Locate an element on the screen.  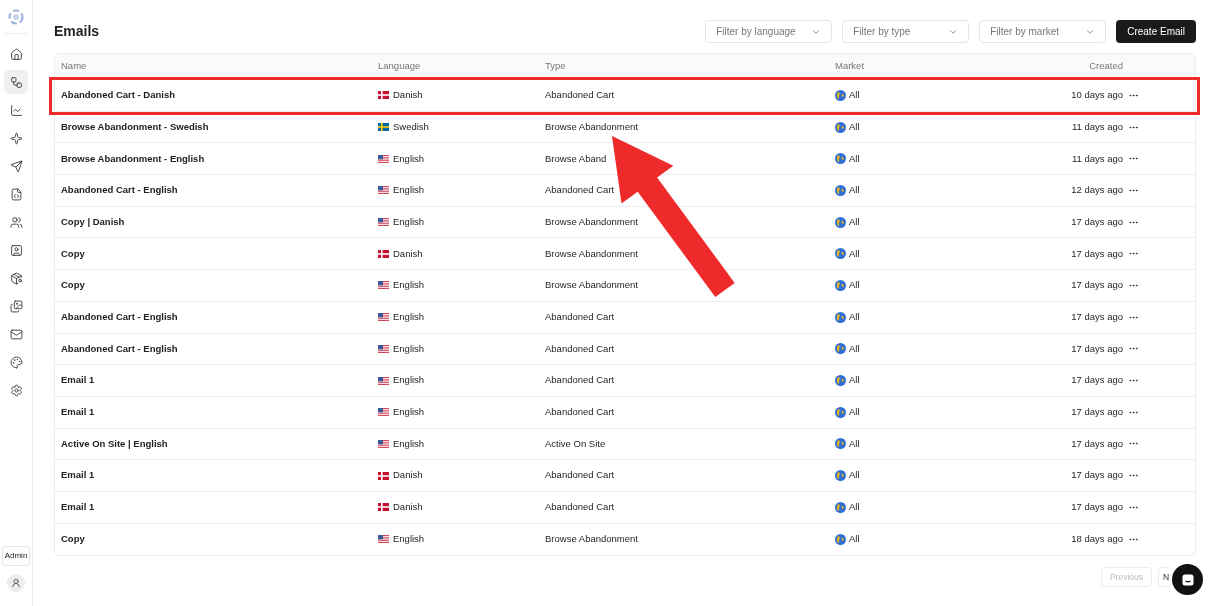
column-header: Type is located at coordinates (556, 66).